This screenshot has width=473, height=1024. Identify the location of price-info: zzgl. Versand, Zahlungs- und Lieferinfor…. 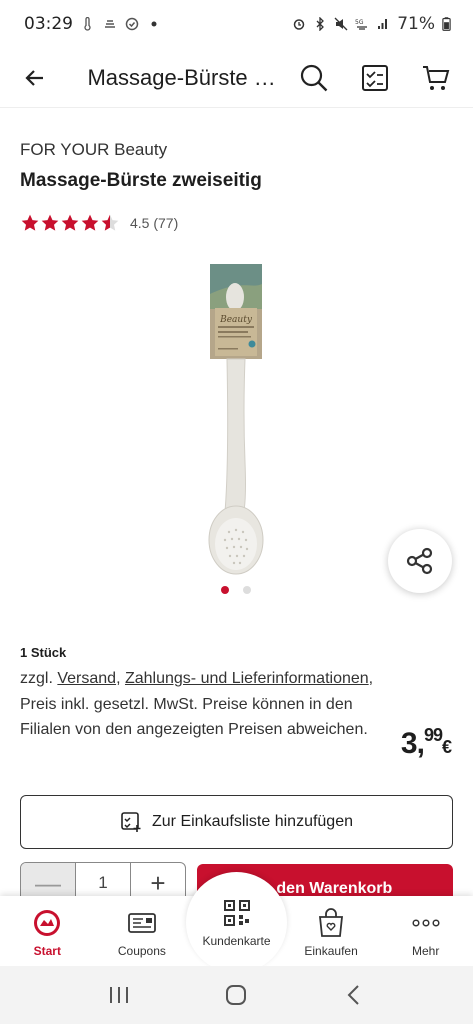
(197, 704).